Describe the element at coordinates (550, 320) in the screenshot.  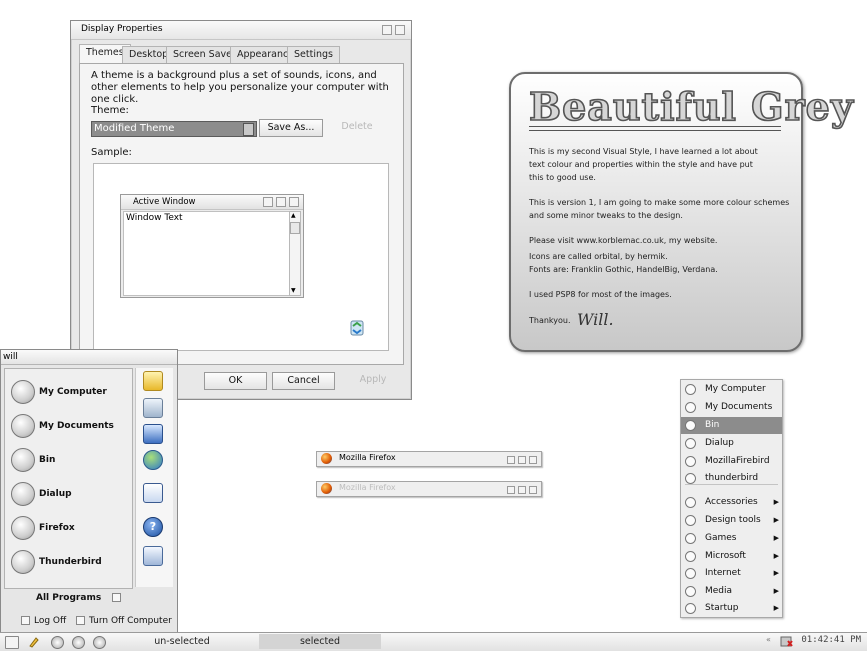
I see `card-line: Thankyou.` at that location.